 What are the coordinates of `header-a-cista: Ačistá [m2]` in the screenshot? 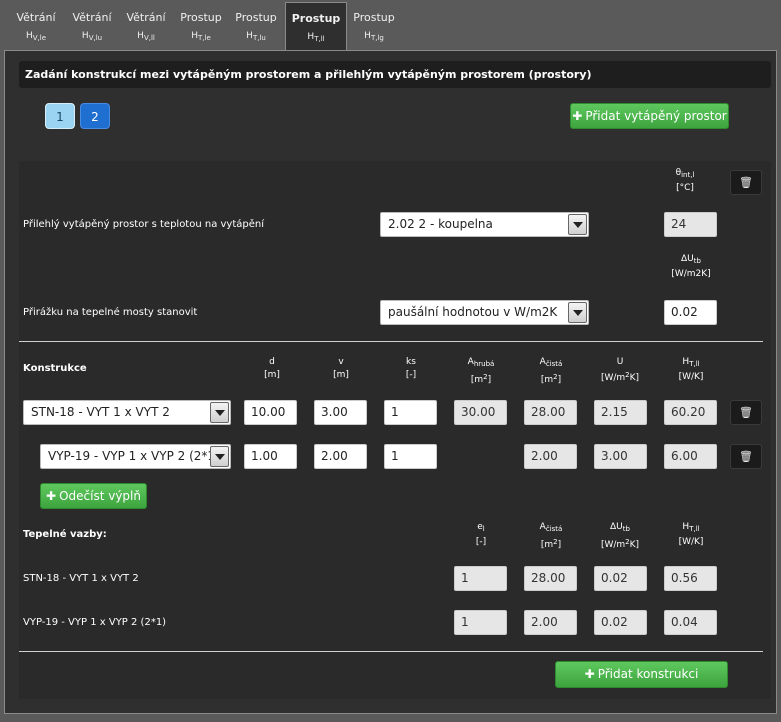 It's located at (551, 371).